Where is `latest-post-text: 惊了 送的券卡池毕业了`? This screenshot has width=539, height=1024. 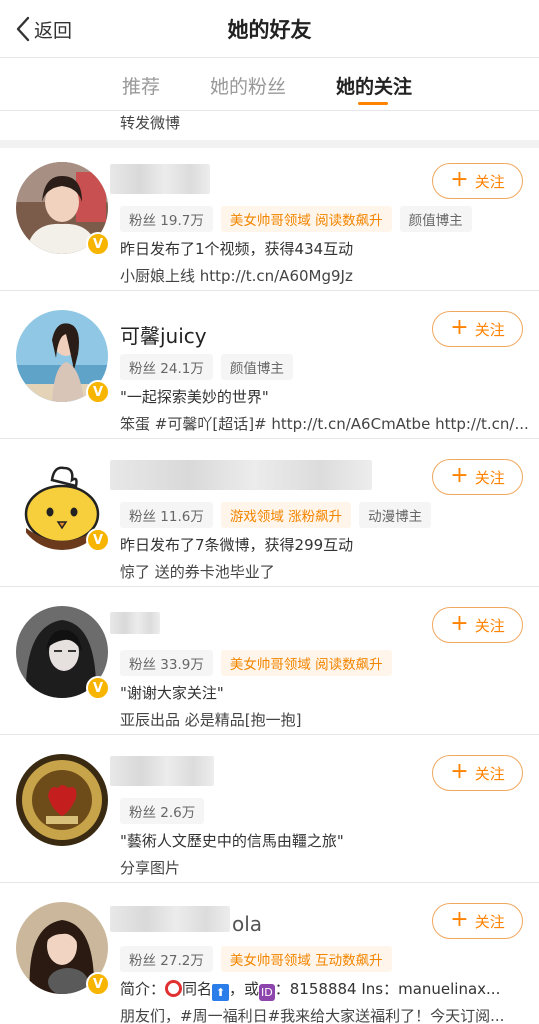
latest-post-text: 惊了 送的券卡池毕业了 is located at coordinates (197, 572).